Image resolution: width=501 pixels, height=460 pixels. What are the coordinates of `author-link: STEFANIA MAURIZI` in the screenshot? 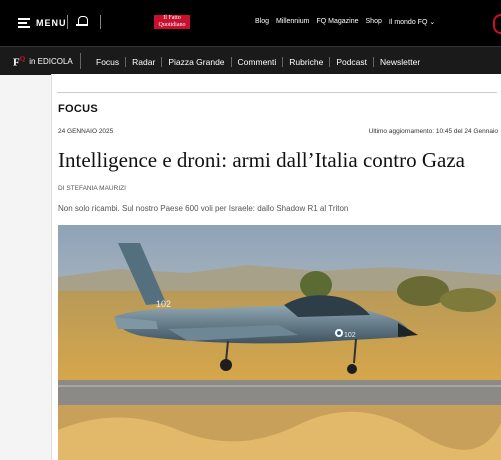 It's located at (96, 188).